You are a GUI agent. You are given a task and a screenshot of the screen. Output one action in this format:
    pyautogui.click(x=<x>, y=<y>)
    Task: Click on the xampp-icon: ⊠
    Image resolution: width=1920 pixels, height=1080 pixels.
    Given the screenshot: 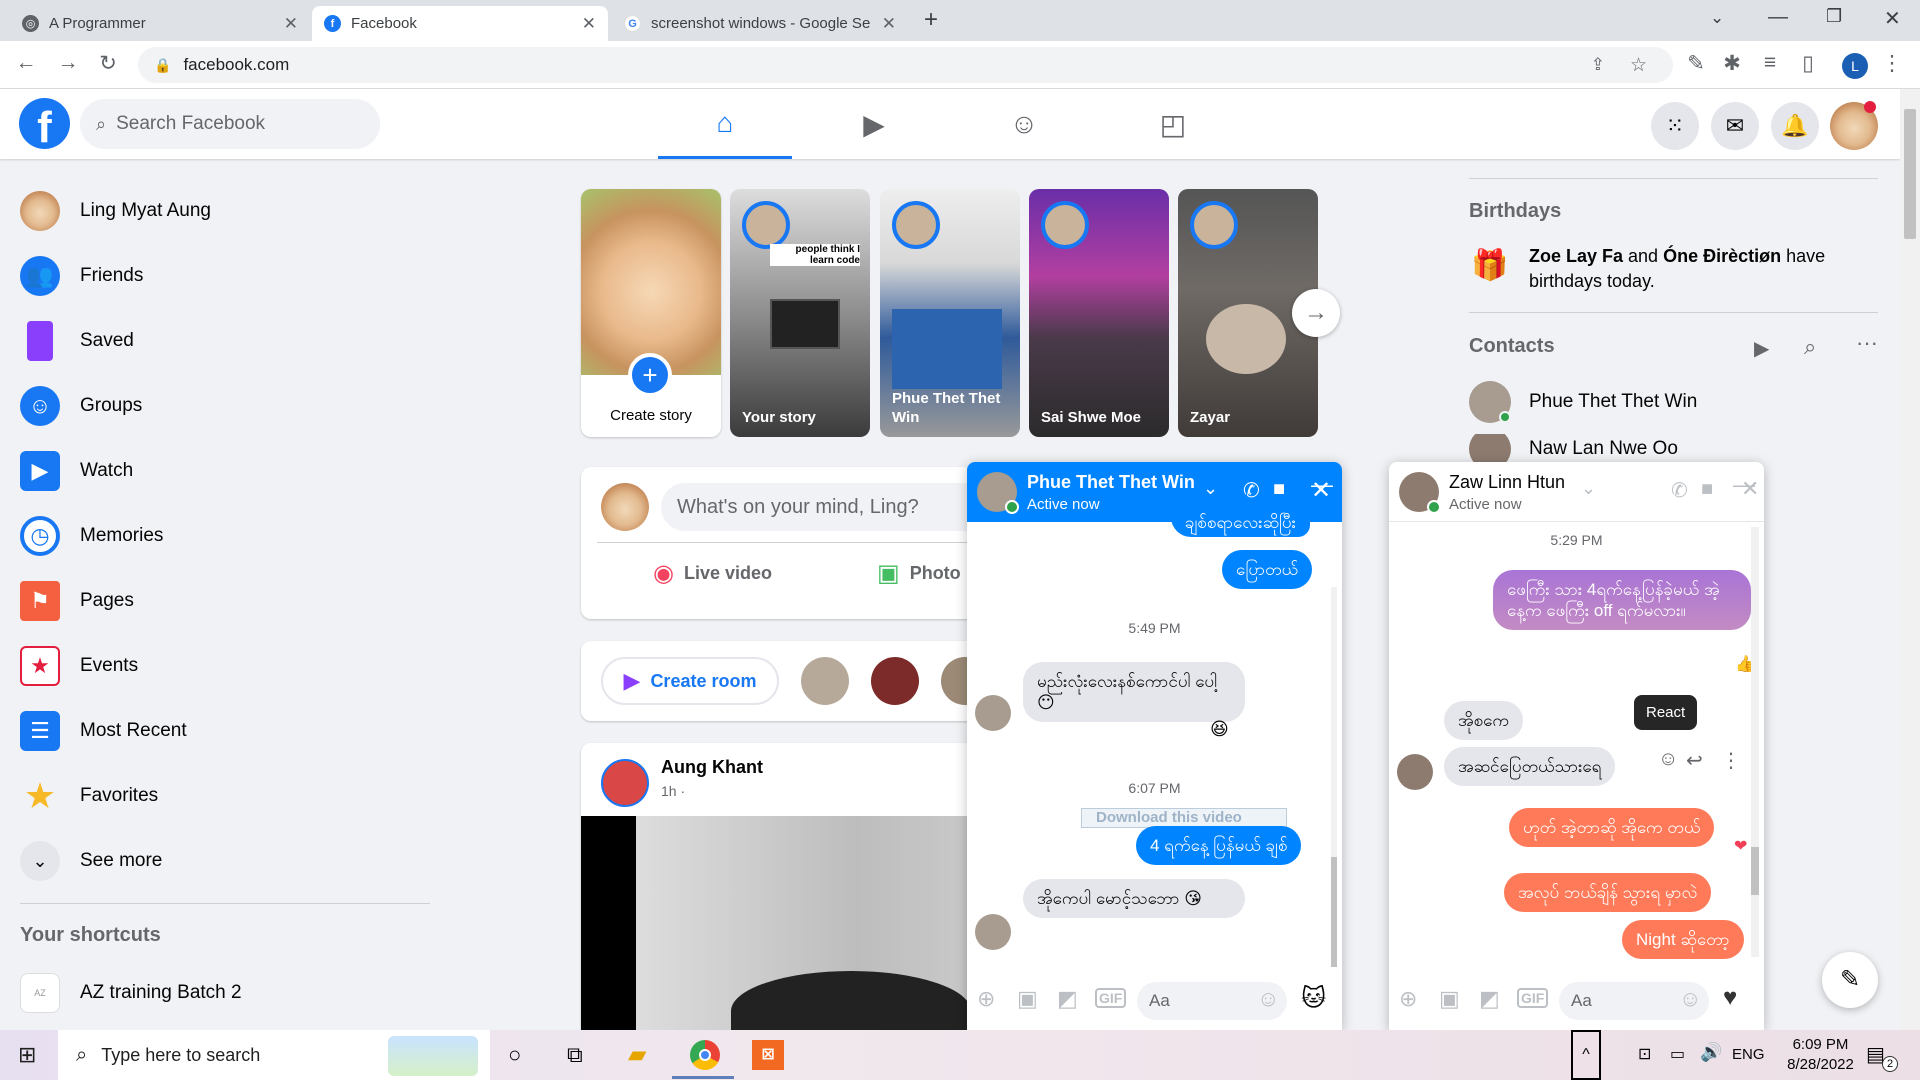 What is the action you would take?
    pyautogui.click(x=768, y=1055)
    